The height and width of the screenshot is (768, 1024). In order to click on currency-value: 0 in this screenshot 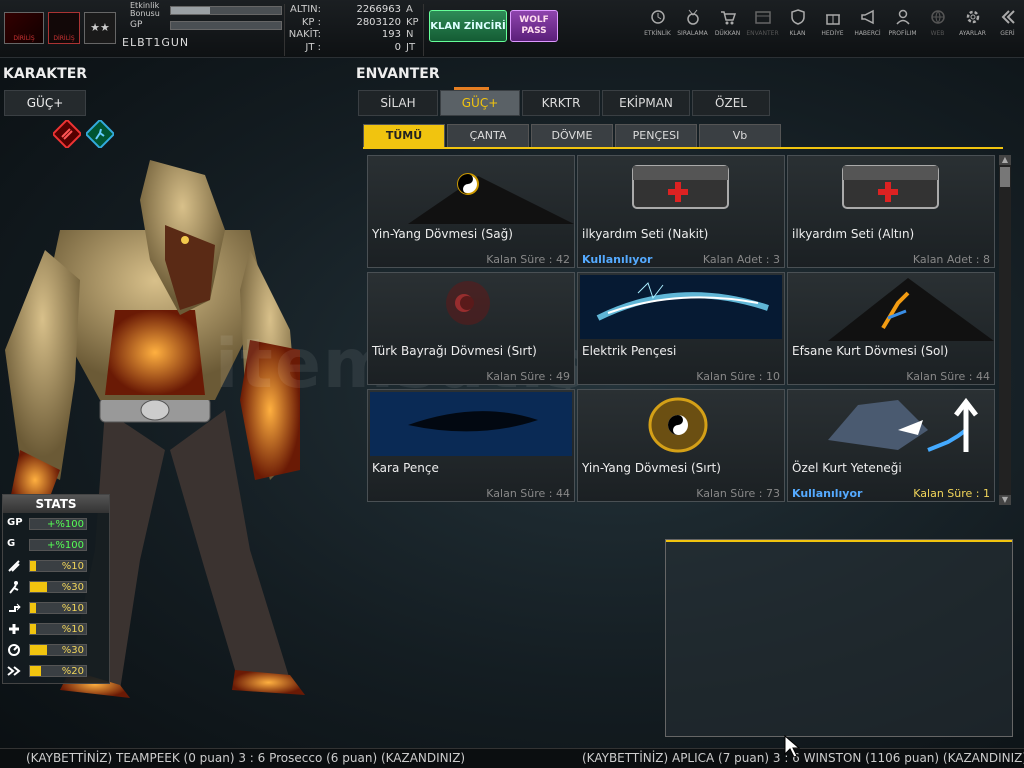, I will do `click(397, 47)`.